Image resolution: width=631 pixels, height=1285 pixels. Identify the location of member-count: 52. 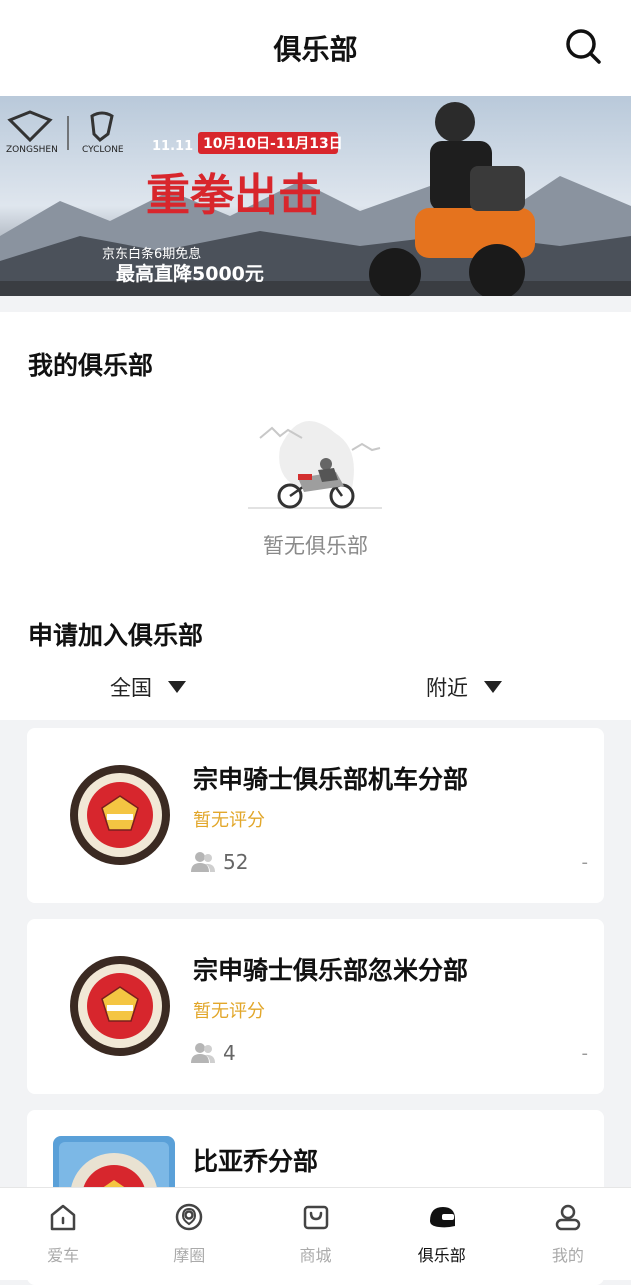
(236, 862).